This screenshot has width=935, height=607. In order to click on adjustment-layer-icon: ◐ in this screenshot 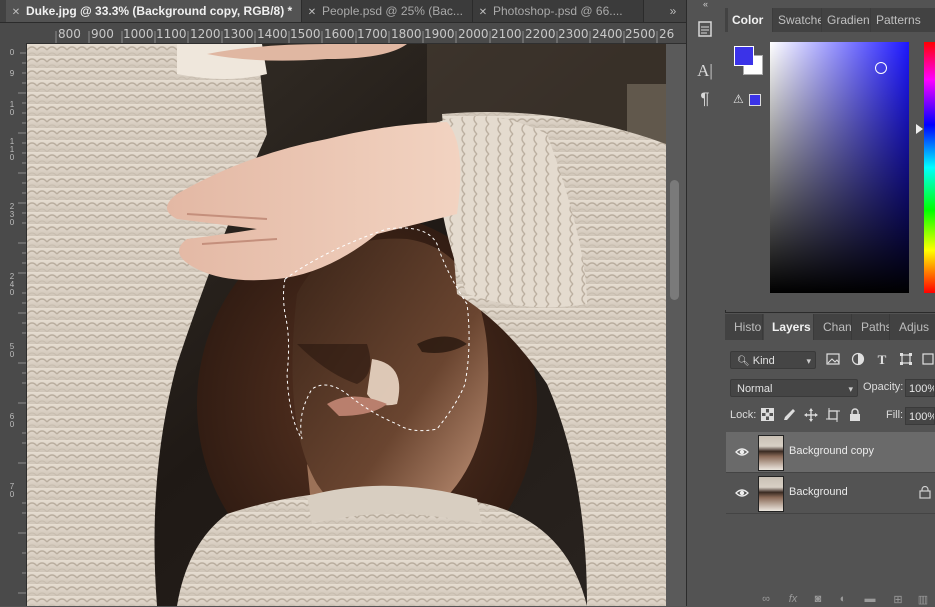, I will do `click(843, 599)`.